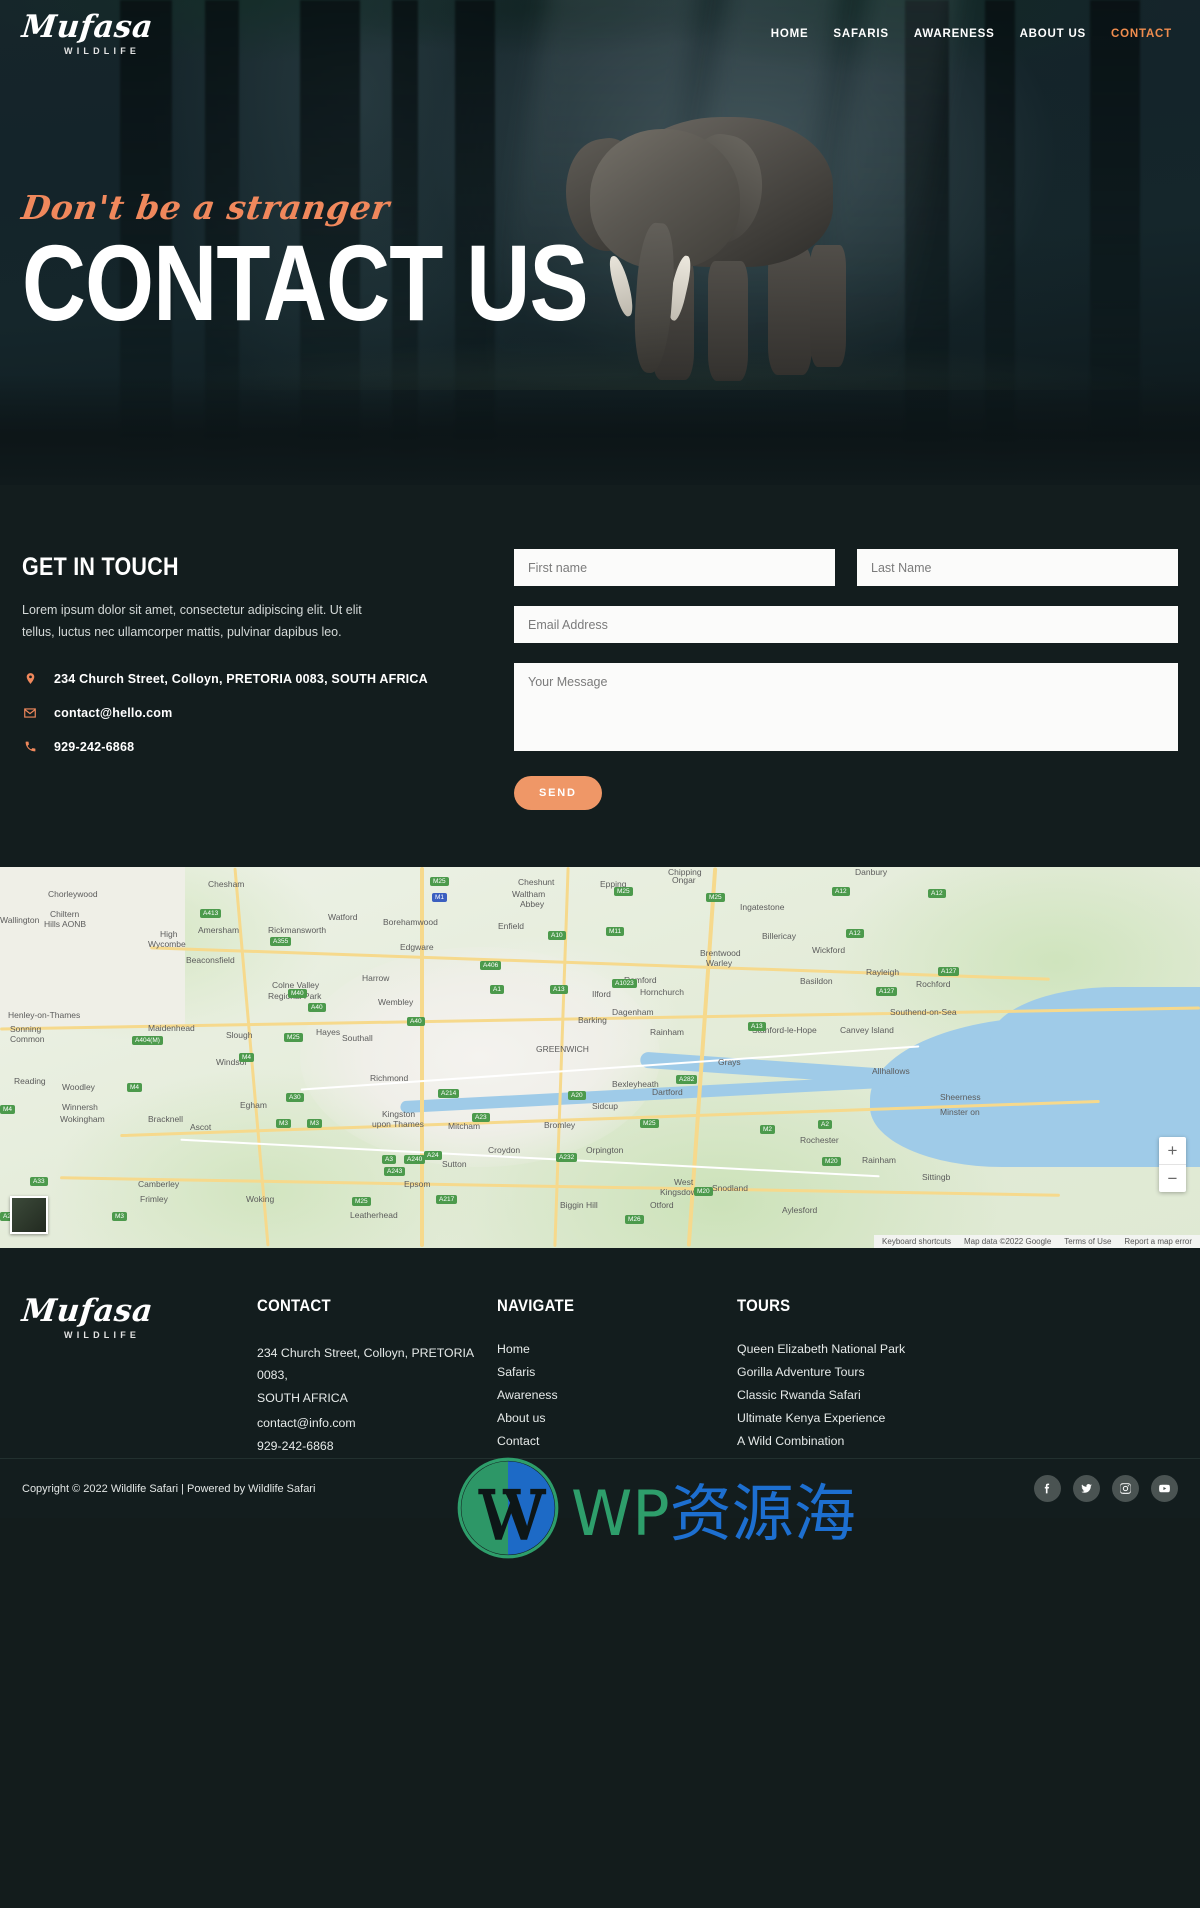 This screenshot has width=1200, height=1908. What do you see at coordinates (26, 1029) in the screenshot?
I see `map-place-label: Sonning` at bounding box center [26, 1029].